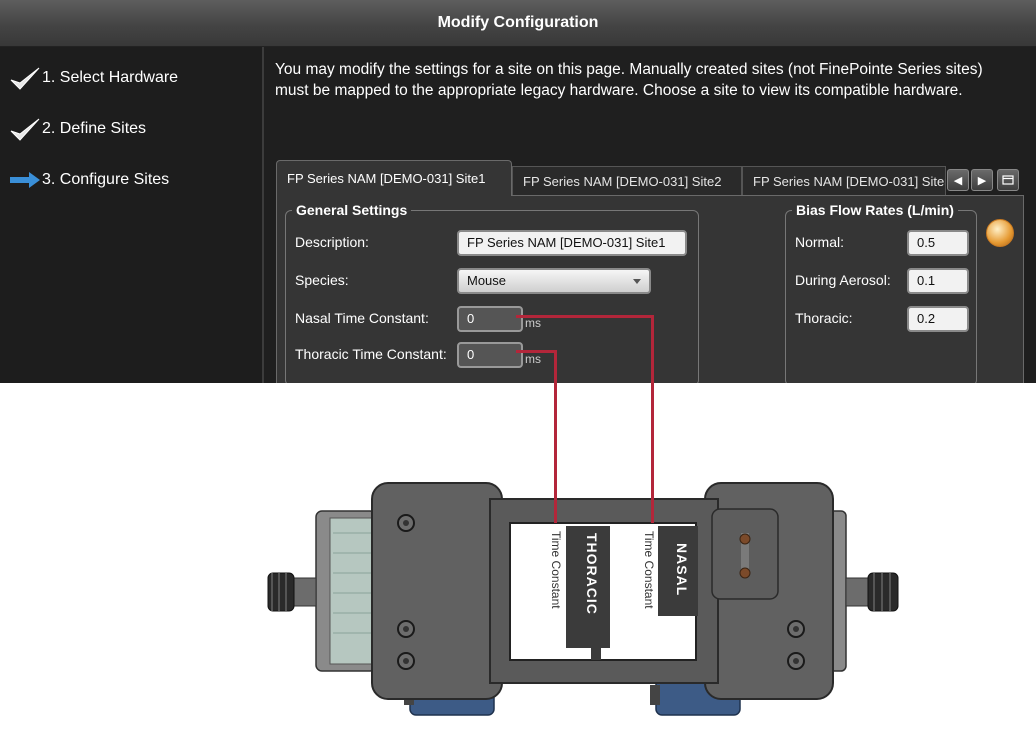 This screenshot has height=730, width=1036. What do you see at coordinates (843, 280) in the screenshot?
I see `aerosol-flow-label: During Aerosol:` at bounding box center [843, 280].